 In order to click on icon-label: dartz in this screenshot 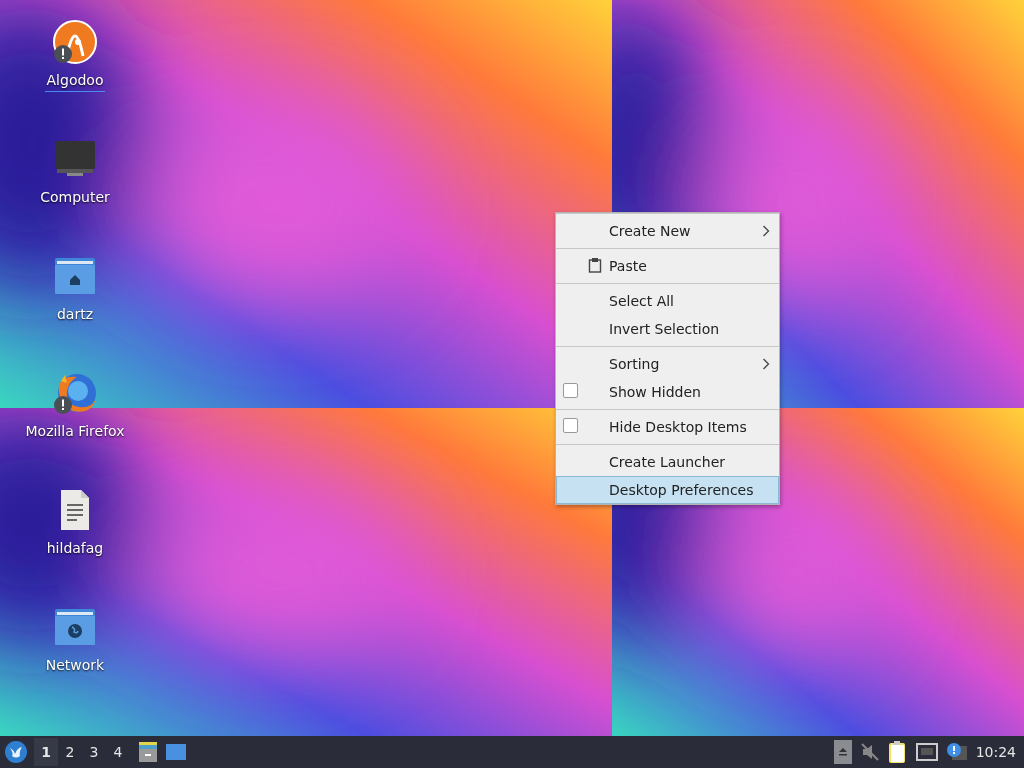, I will do `click(75, 316)`.